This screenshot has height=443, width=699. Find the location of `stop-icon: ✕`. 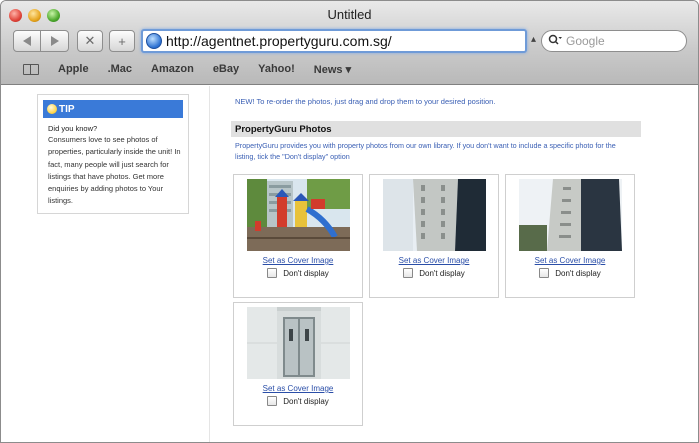

stop-icon: ✕ is located at coordinates (90, 40).